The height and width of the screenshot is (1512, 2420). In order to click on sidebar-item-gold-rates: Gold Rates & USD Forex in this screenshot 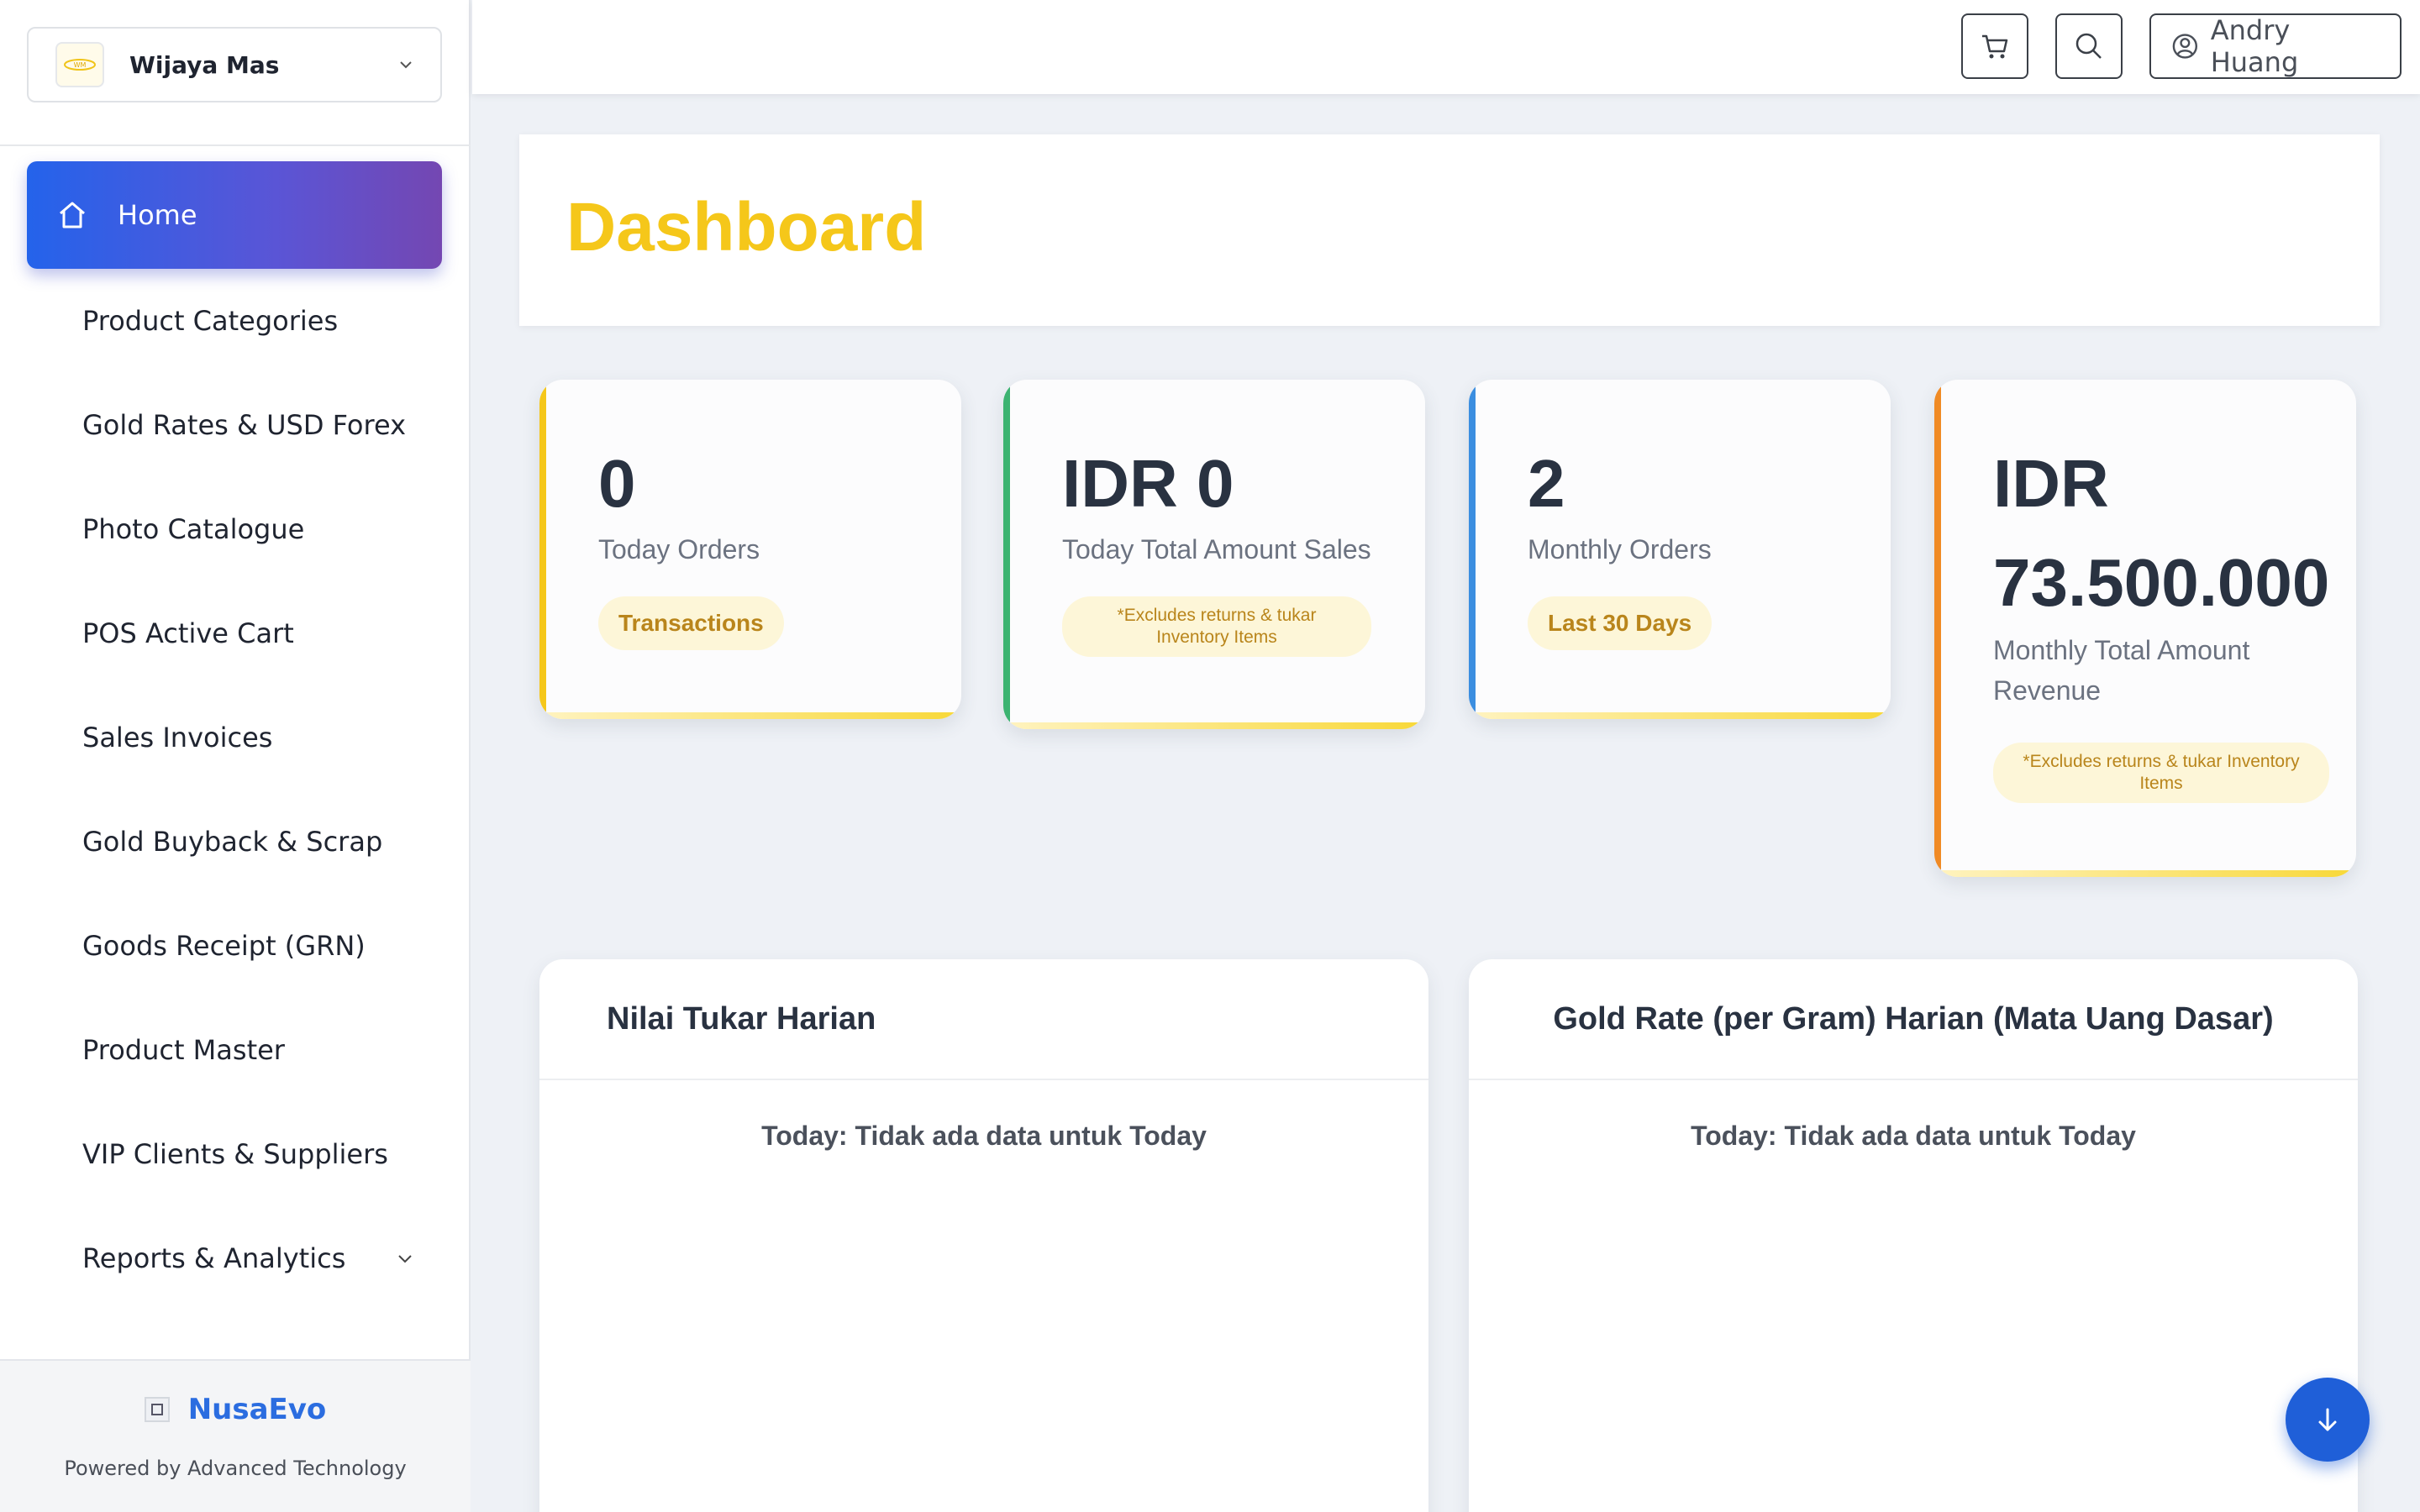, I will do `click(234, 425)`.